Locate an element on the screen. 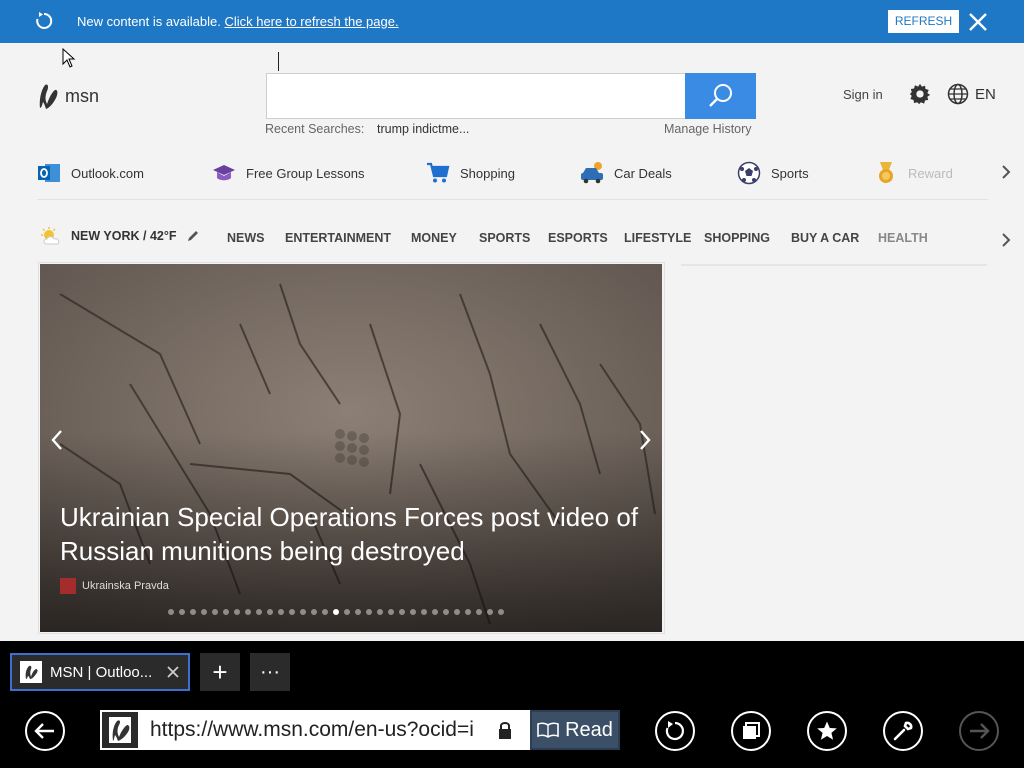  sign-in-link: Sign in is located at coordinates (863, 94).